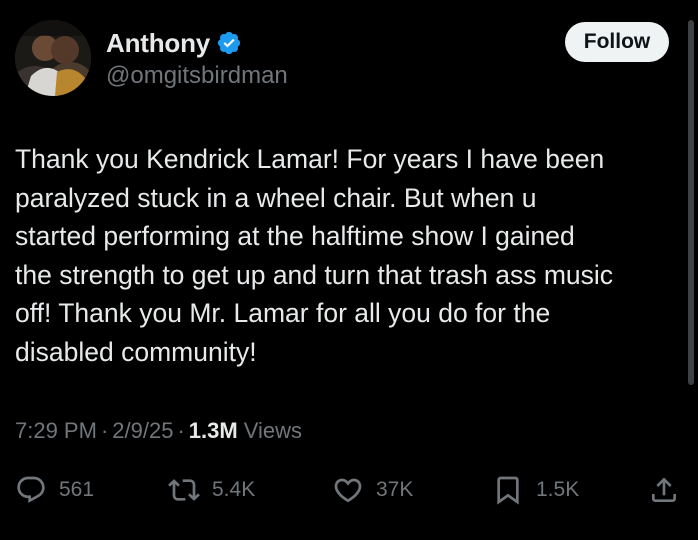 The width and height of the screenshot is (698, 540). Describe the element at coordinates (31, 490) in the screenshot. I see `reply-icon` at that location.